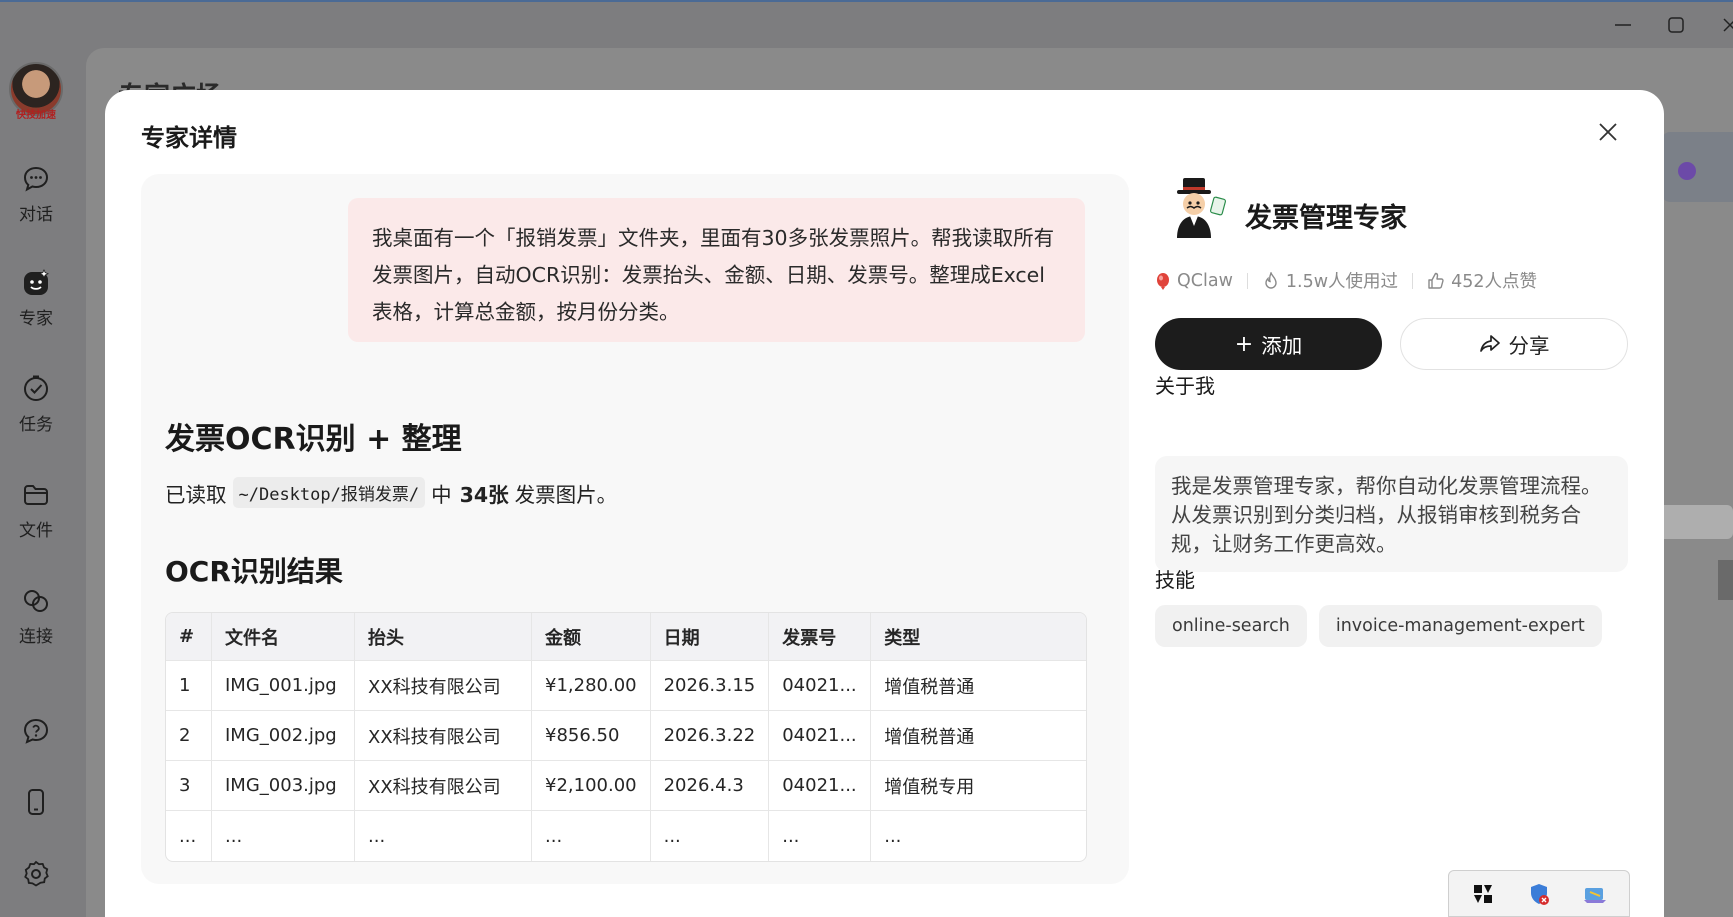 Image resolution: width=1733 pixels, height=917 pixels. What do you see at coordinates (189, 138) in the screenshot?
I see `dialog-title: 专家详情` at bounding box center [189, 138].